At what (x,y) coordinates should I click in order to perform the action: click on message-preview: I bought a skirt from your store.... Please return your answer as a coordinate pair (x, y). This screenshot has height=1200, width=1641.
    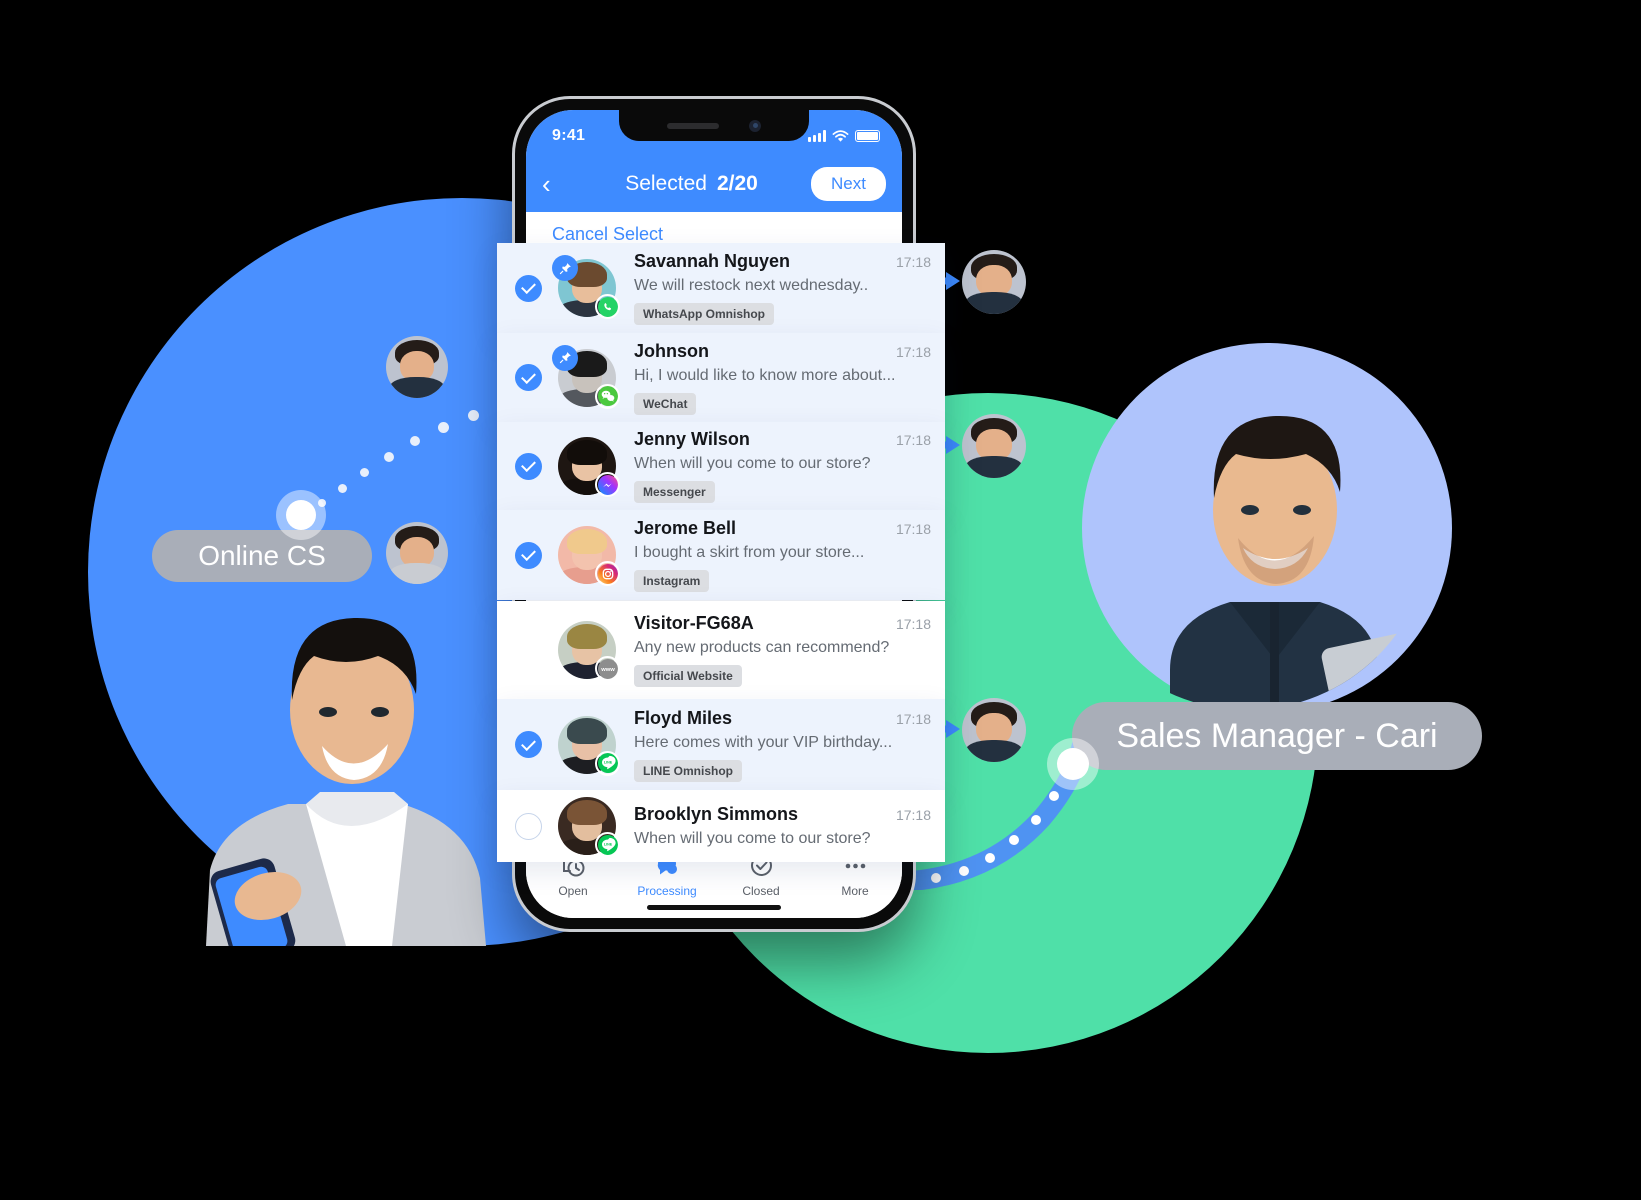
    Looking at the image, I should click on (749, 552).